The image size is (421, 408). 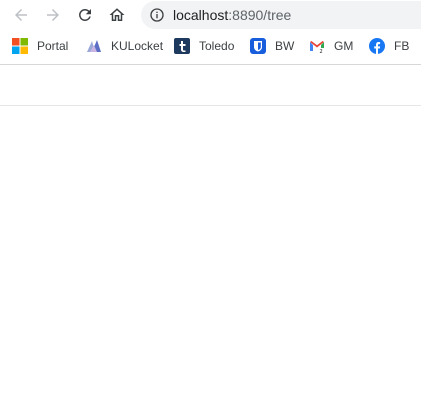 What do you see at coordinates (137, 46) in the screenshot?
I see `bookmark-label: KULocket` at bounding box center [137, 46].